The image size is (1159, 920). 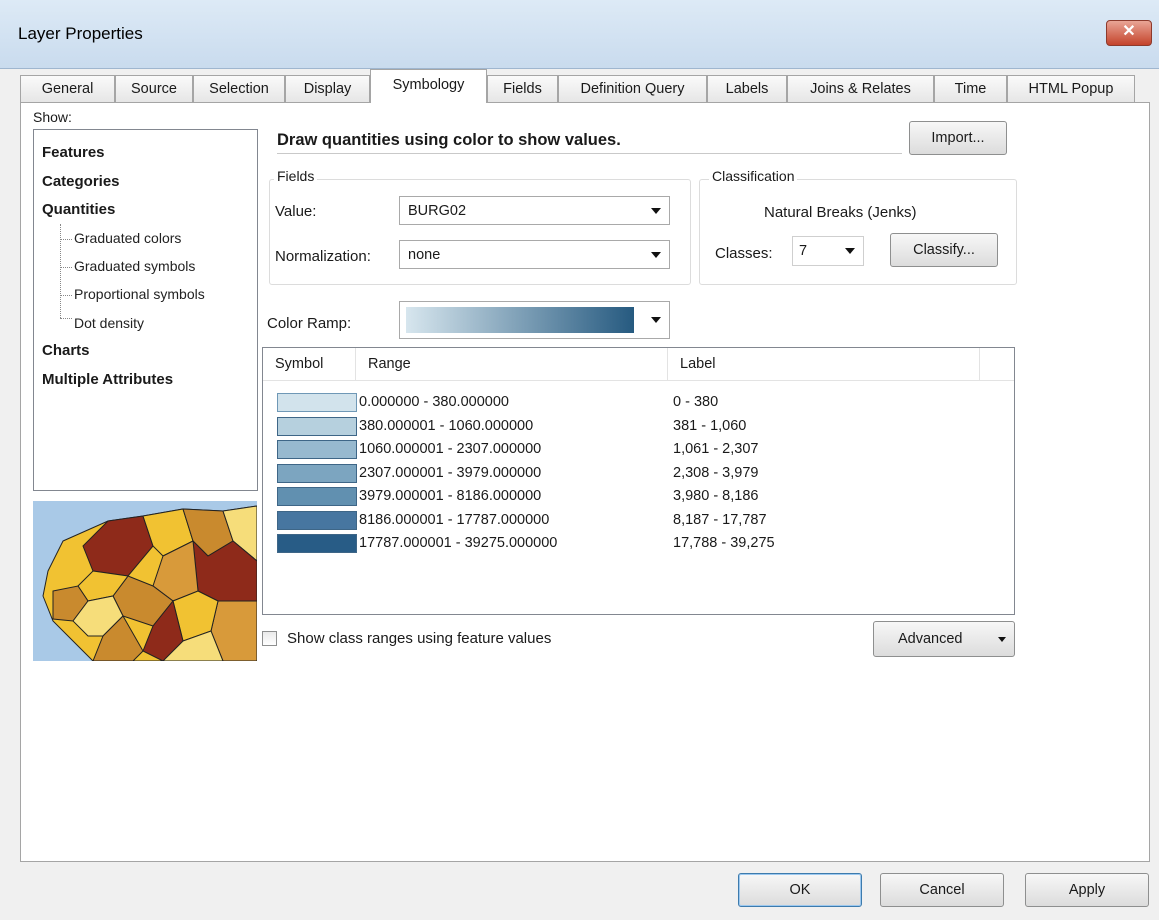 I want to click on tree-item-categories: Categories, so click(x=81, y=181).